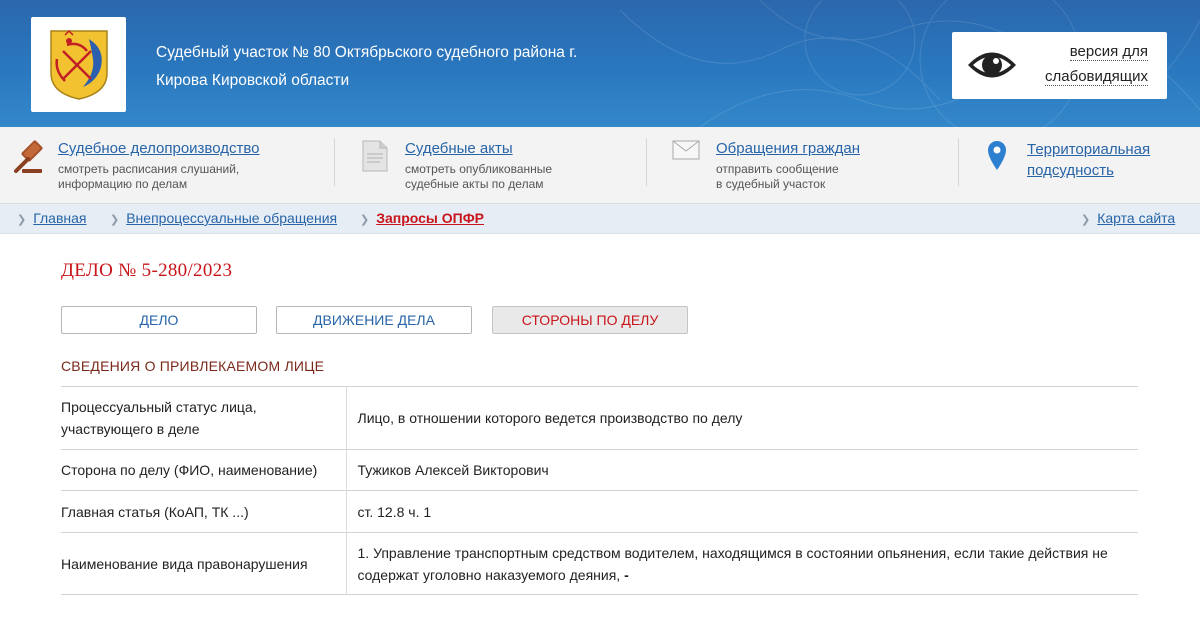 The width and height of the screenshot is (1200, 629). Describe the element at coordinates (474, 184) in the screenshot. I see `nav-sub-line: судебные акты по делам` at that location.